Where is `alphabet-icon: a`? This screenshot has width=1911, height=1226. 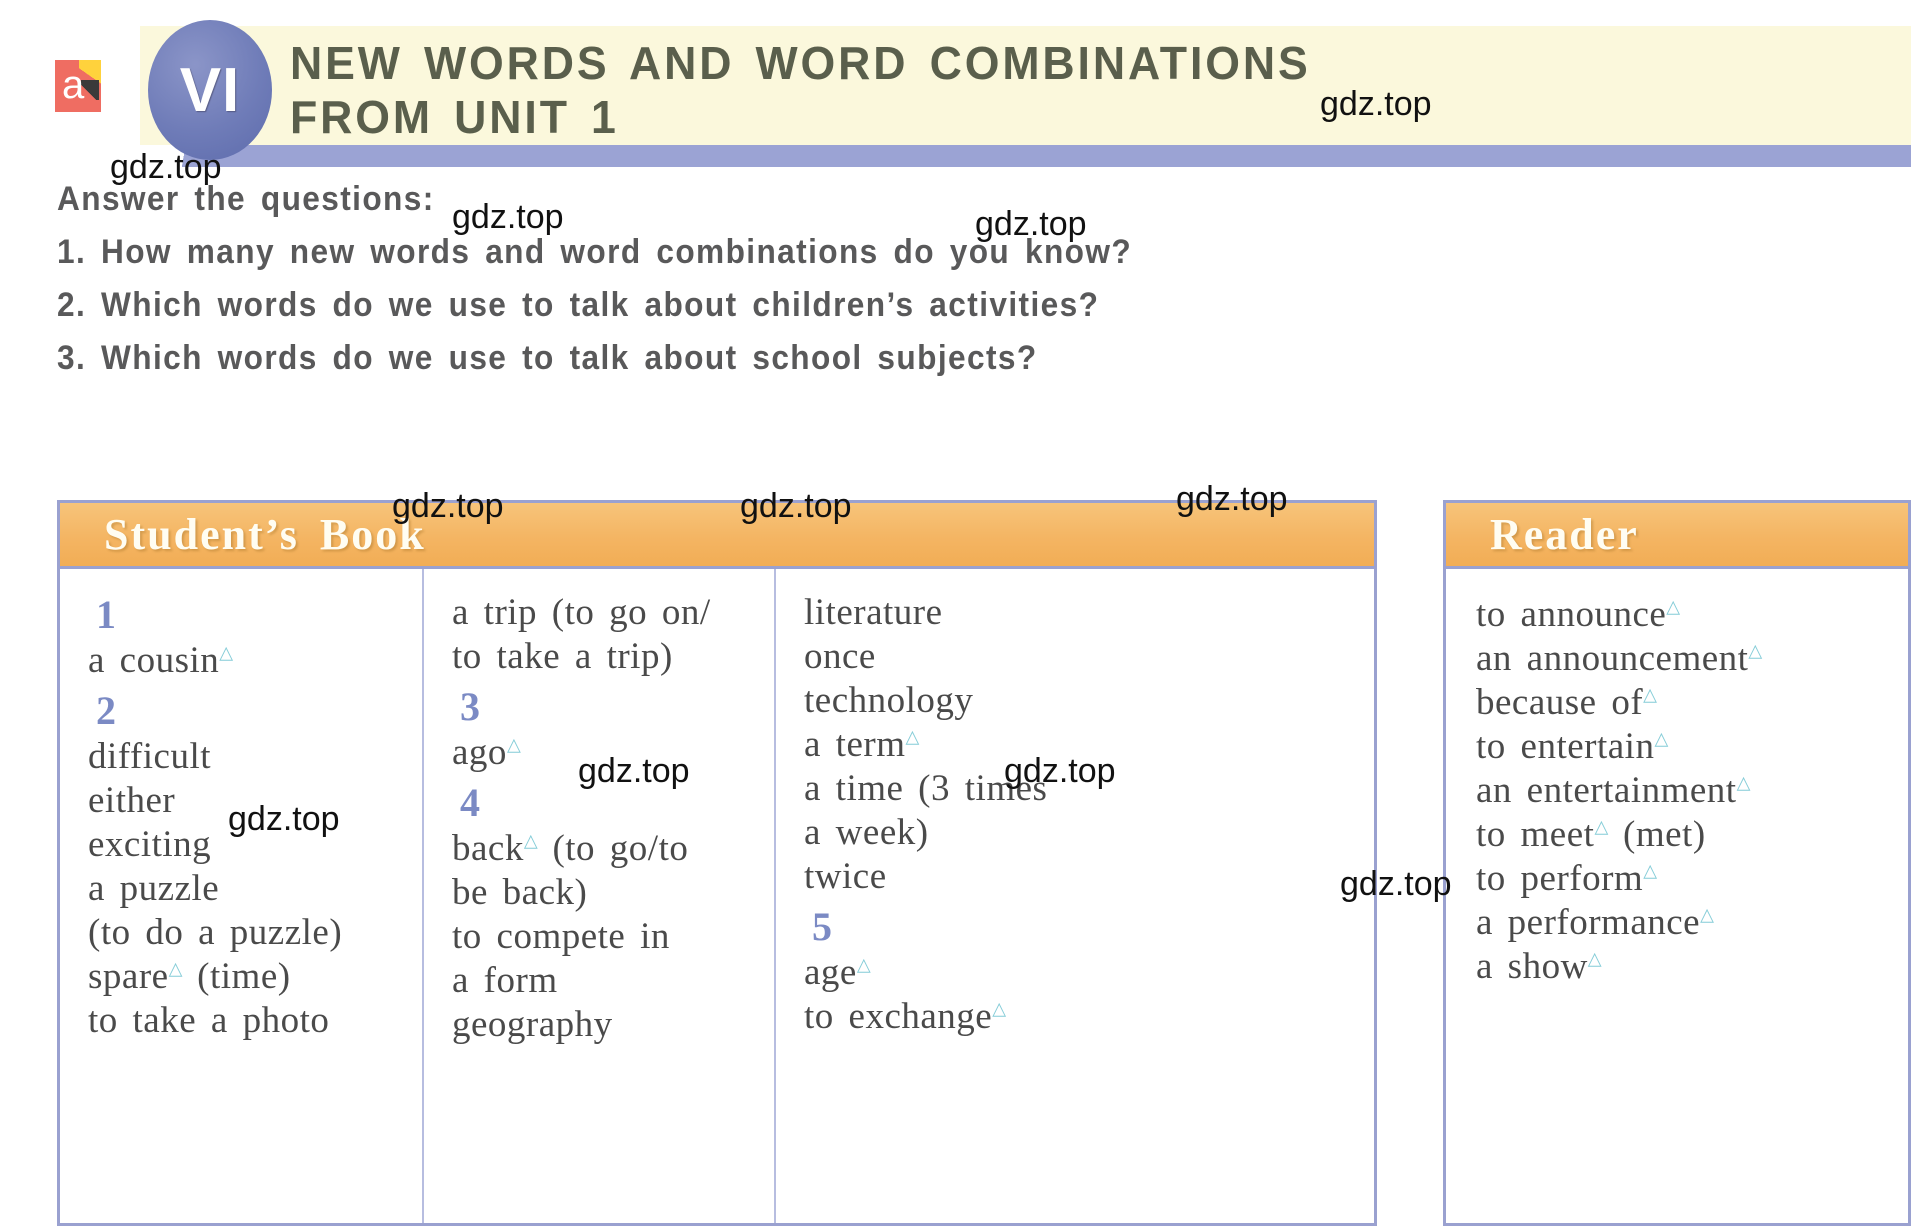
alphabet-icon: a is located at coordinates (78, 86).